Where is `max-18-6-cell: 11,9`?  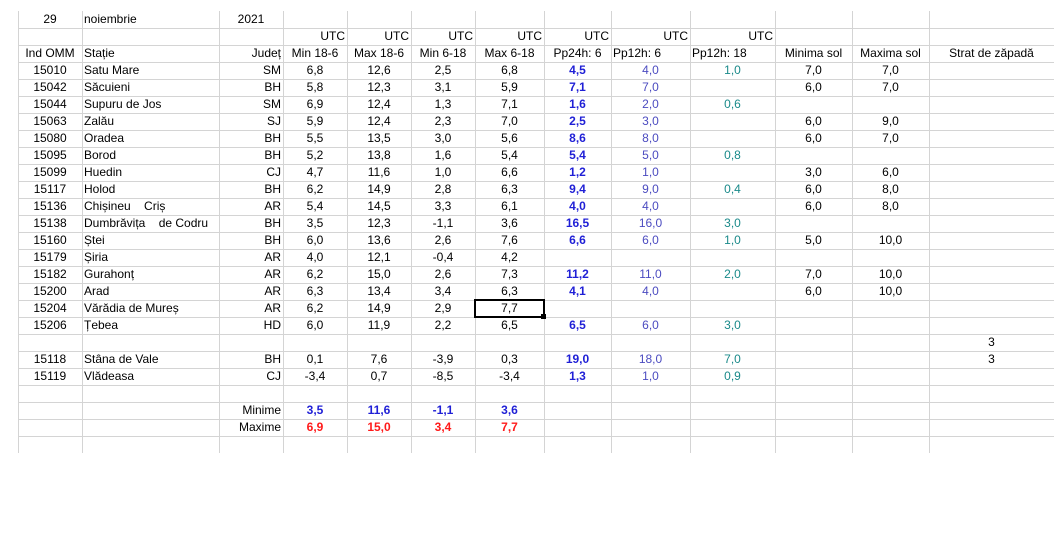 max-18-6-cell: 11,9 is located at coordinates (379, 325).